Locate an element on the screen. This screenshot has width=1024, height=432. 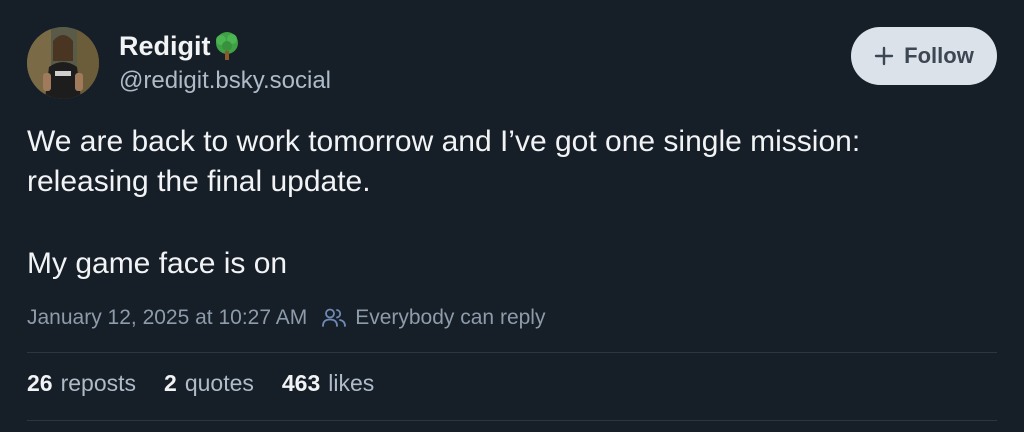
author-display-name: Redigit is located at coordinates (180, 46).